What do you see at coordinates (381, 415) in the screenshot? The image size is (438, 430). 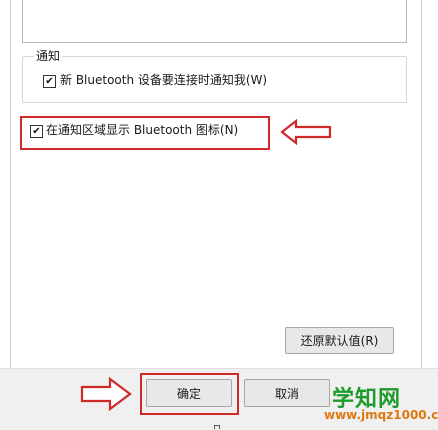 I see `watermark-url: www.jmqz1000.com` at bounding box center [381, 415].